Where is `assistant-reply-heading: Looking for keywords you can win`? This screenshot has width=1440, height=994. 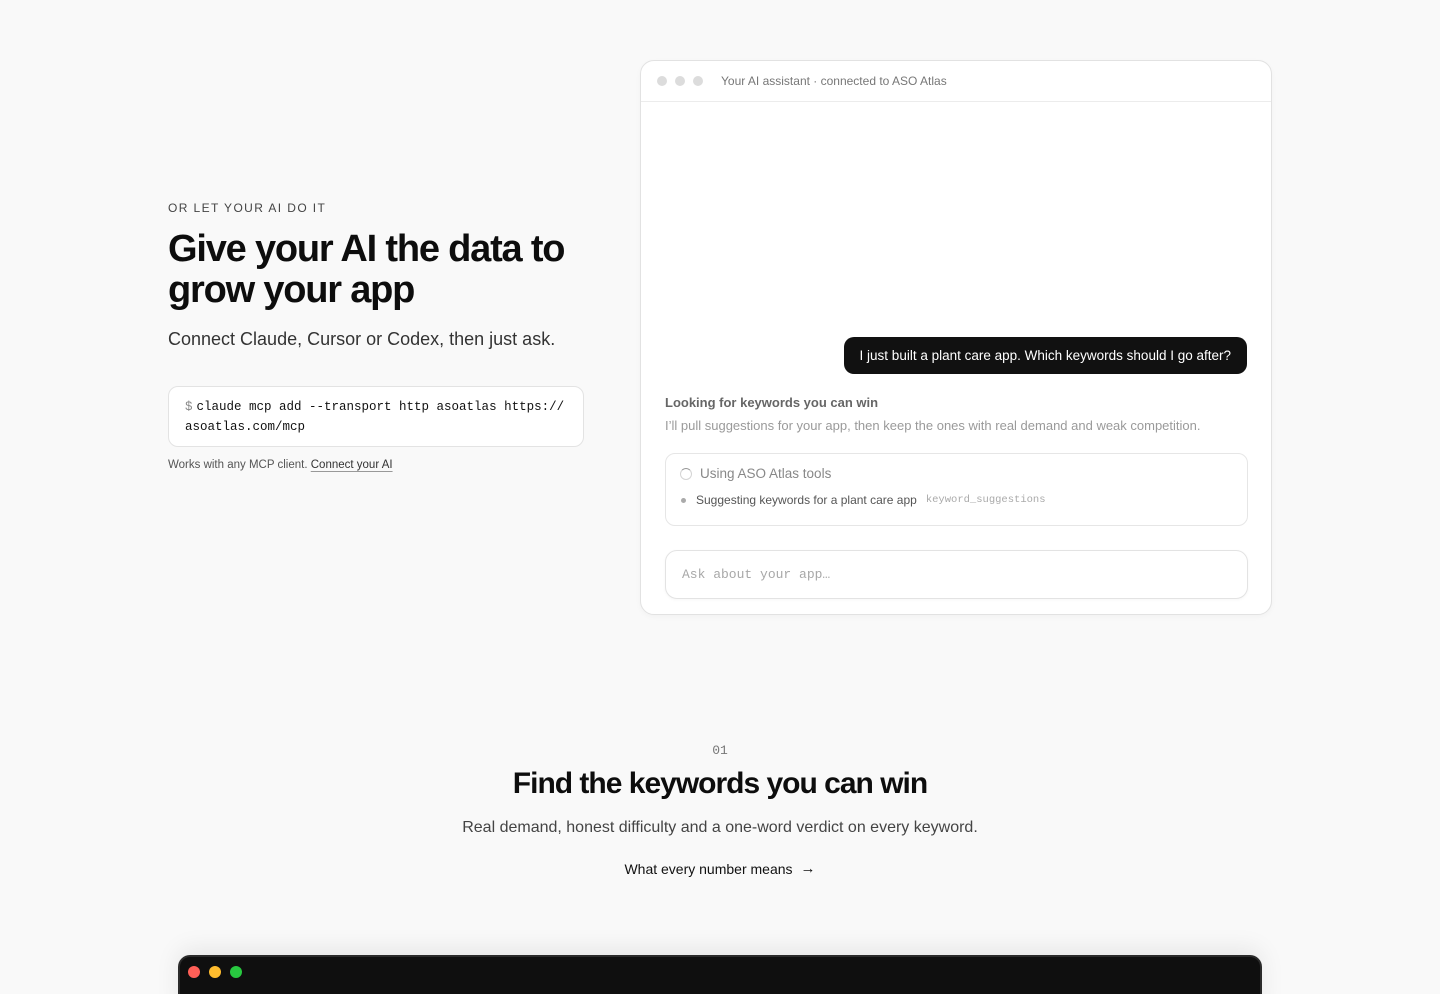
assistant-reply-heading: Looking for keywords you can win is located at coordinates (772, 402).